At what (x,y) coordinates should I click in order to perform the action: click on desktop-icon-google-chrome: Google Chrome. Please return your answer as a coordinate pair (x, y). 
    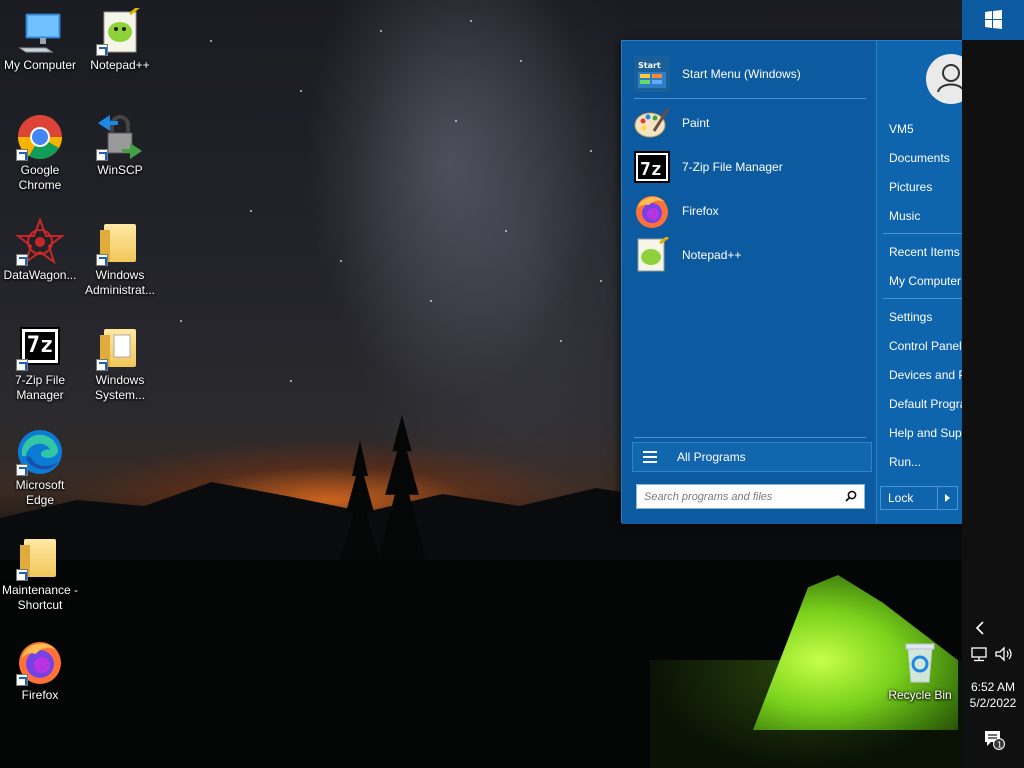
    Looking at the image, I should click on (40, 153).